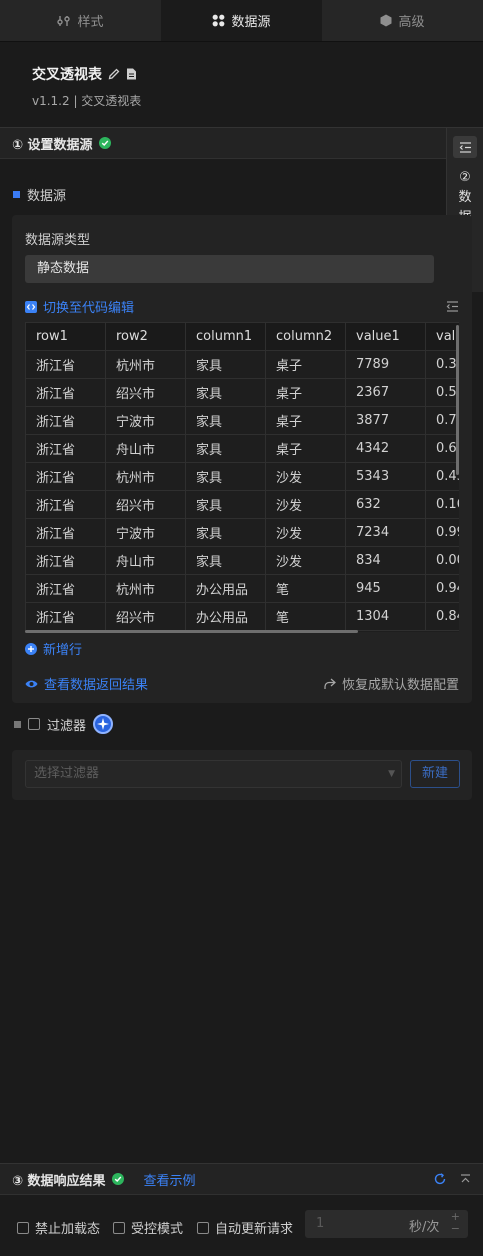 This screenshot has height=1256, width=483. I want to click on document-icon, so click(131, 74).